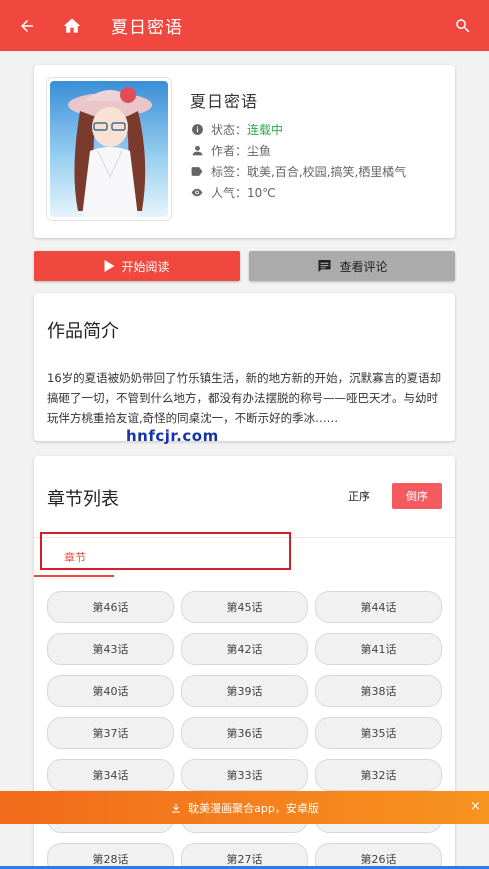 Image resolution: width=489 pixels, height=869 pixels. What do you see at coordinates (244, 775) in the screenshot?
I see `chapter-button: 第33话` at bounding box center [244, 775].